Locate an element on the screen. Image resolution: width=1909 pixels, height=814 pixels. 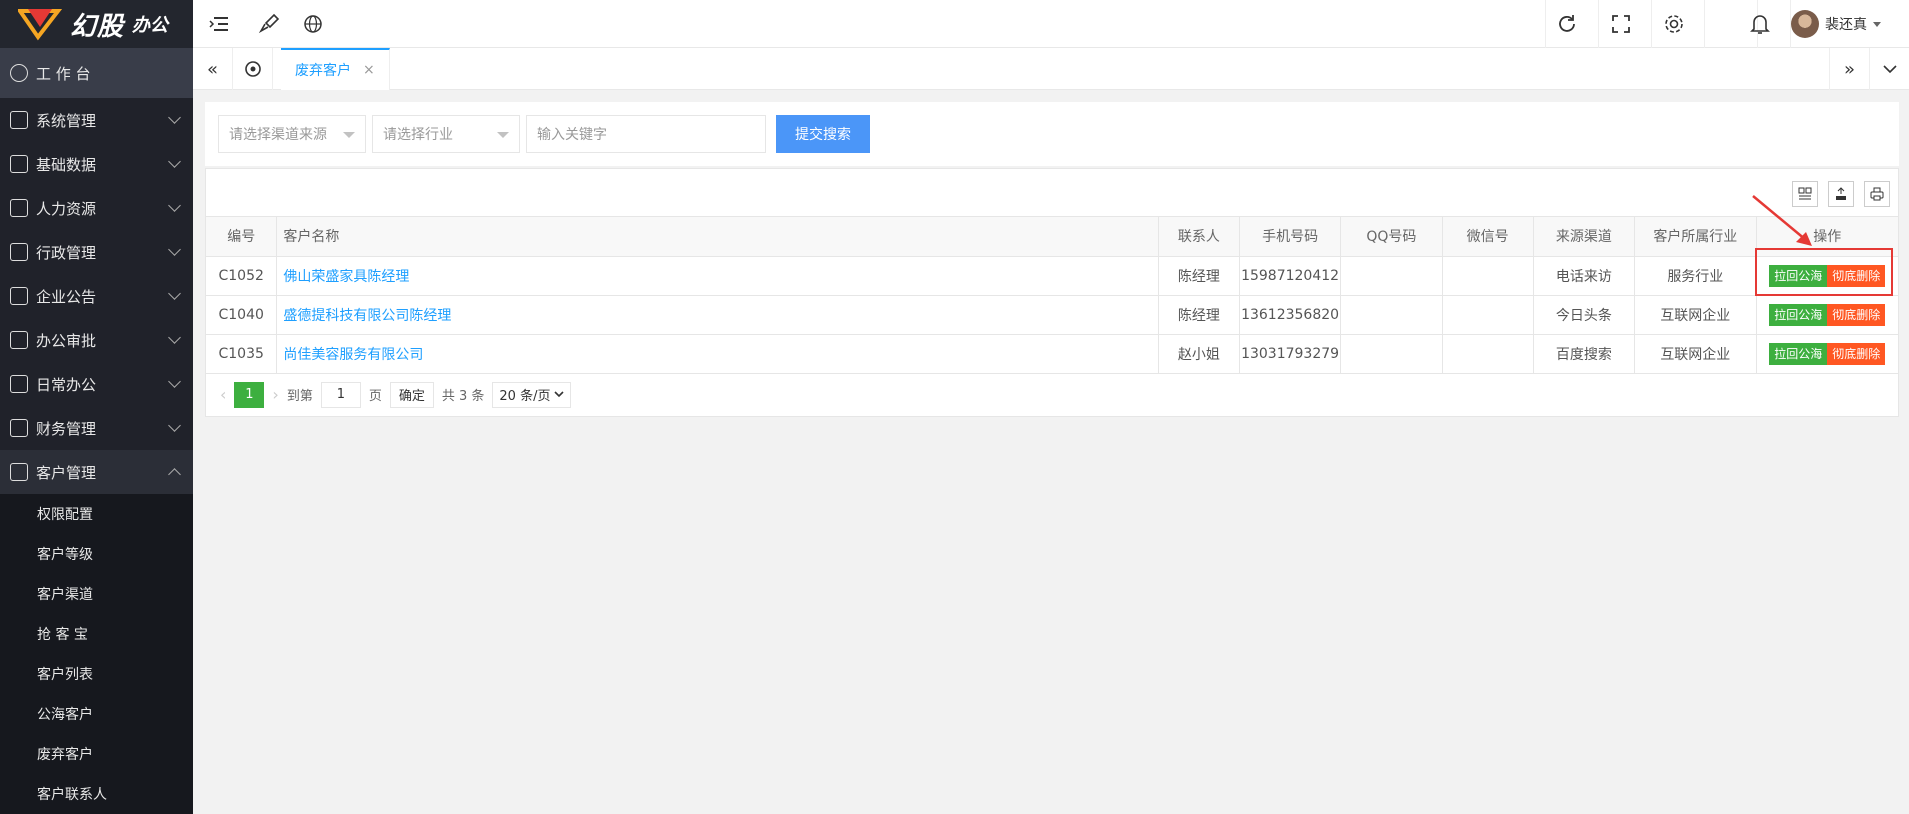
export-icon is located at coordinates (1841, 194).